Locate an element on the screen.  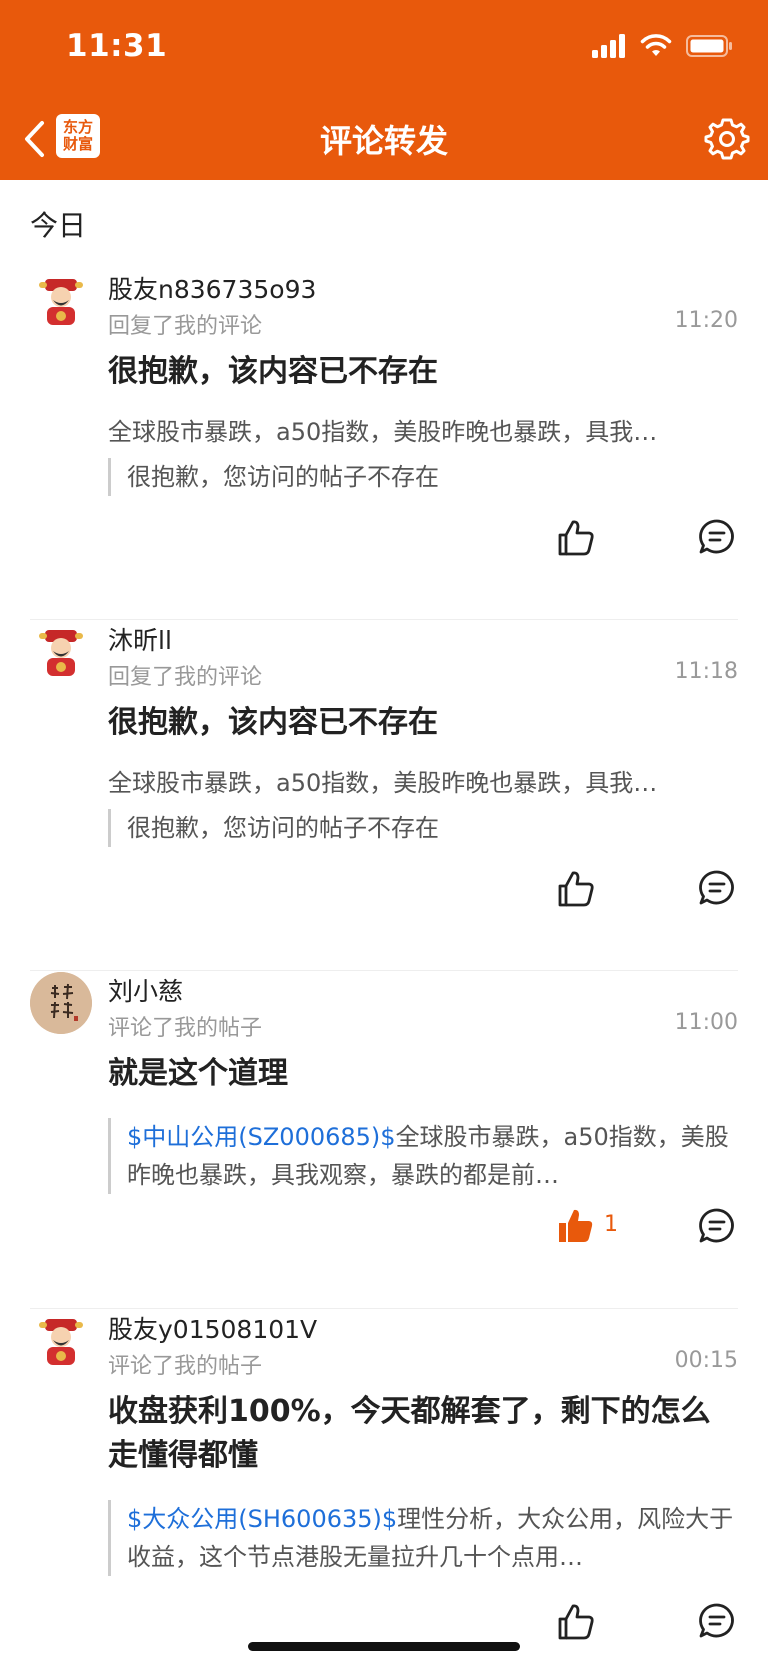
settings-button is located at coordinates (727, 139).